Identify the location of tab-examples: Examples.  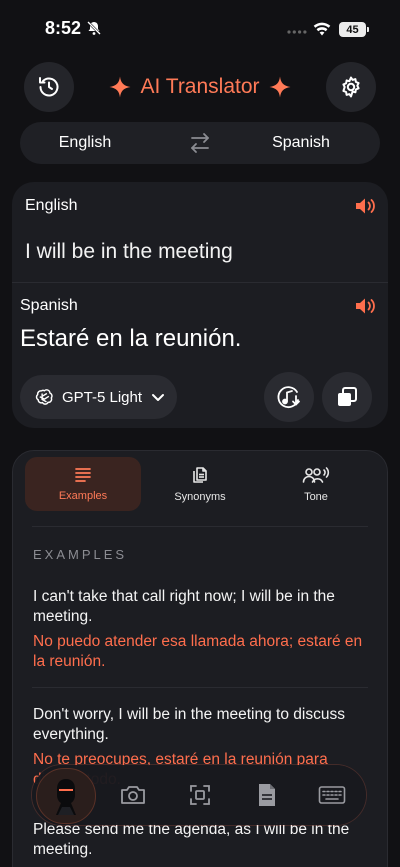
(83, 484).